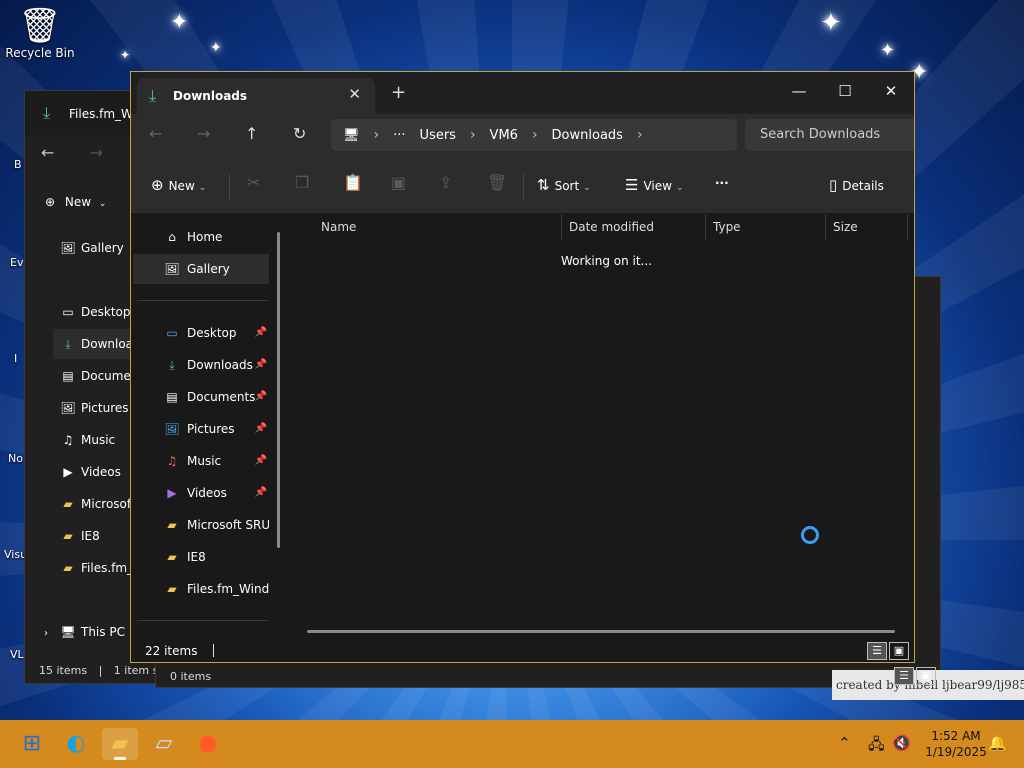 This screenshot has height=768, width=1024. What do you see at coordinates (844, 743) in the screenshot?
I see `chevron-up-icon: ⌃` at bounding box center [844, 743].